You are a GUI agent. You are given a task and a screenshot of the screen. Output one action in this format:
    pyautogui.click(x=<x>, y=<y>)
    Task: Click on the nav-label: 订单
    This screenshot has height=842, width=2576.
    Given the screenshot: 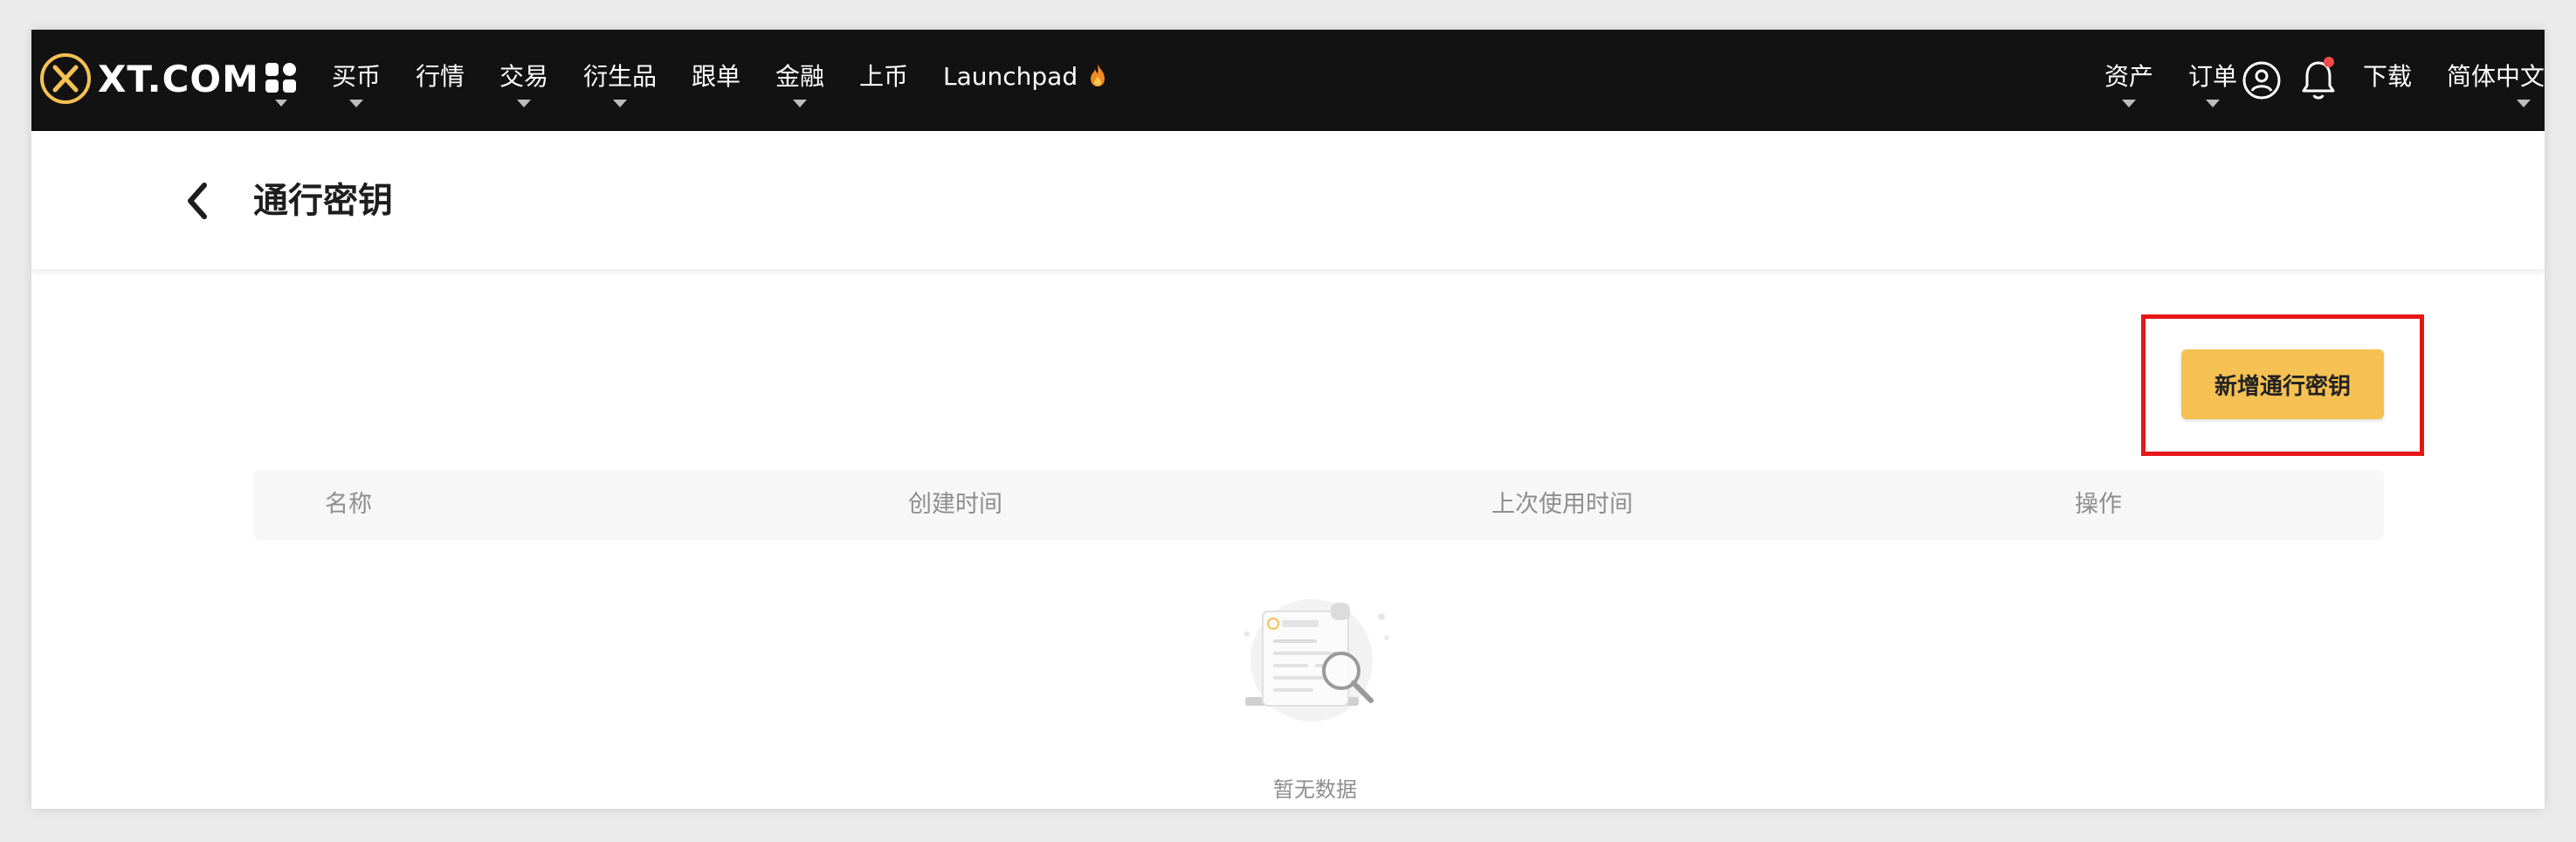 What is the action you would take?
    pyautogui.click(x=2213, y=77)
    